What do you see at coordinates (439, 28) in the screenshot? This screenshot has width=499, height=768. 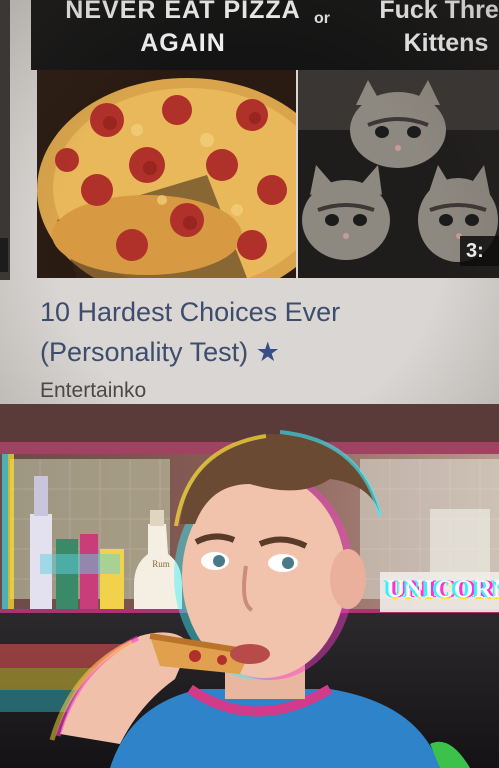 I see `thumbnail-right-caption: Fuck Three Kittens` at bounding box center [439, 28].